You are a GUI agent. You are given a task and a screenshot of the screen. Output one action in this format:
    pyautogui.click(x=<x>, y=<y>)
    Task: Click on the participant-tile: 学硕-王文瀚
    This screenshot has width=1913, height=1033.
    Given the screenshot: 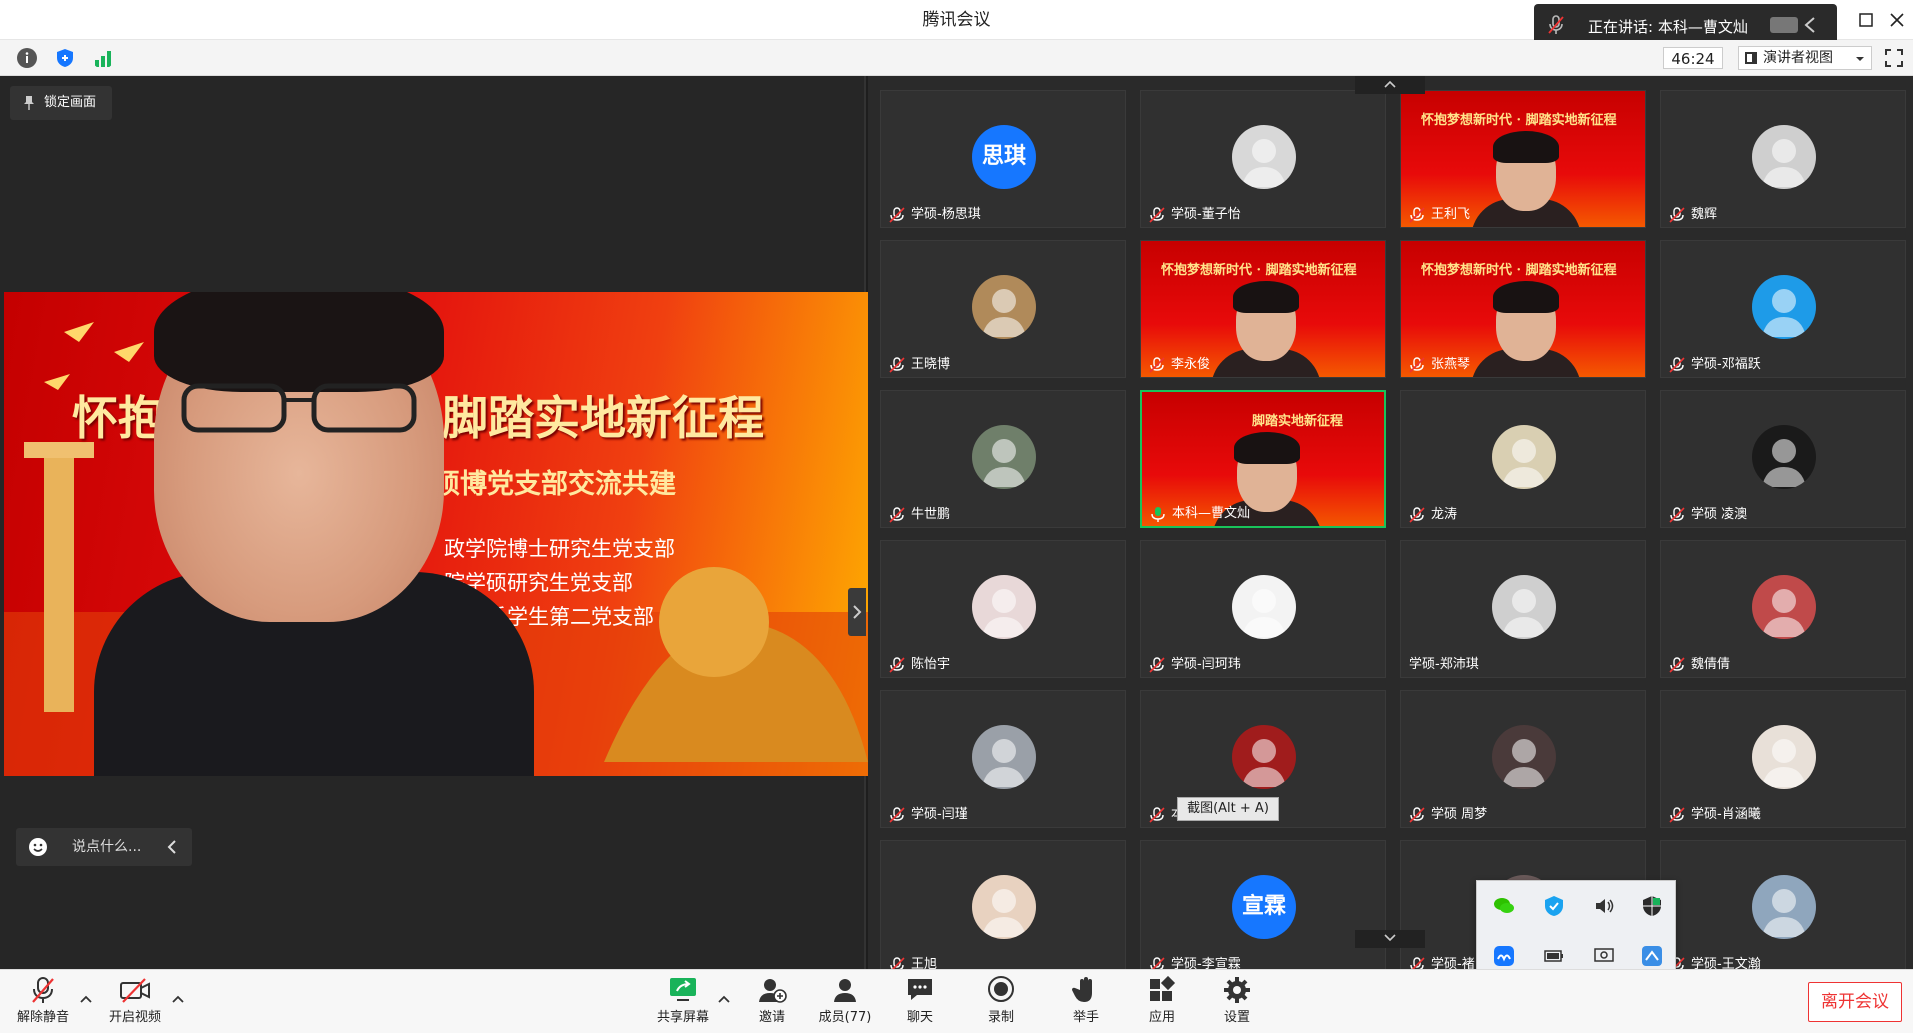 What is the action you would take?
    pyautogui.click(x=1783, y=909)
    